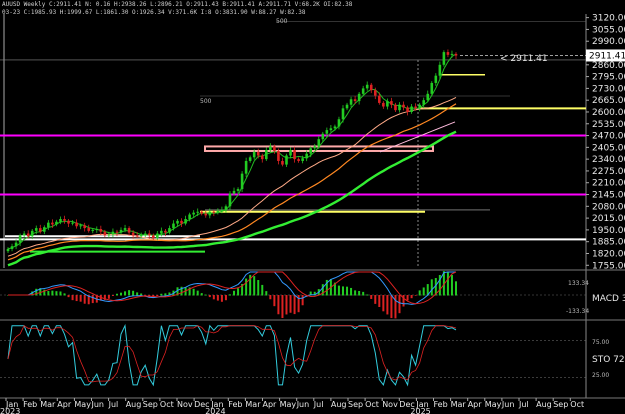 This screenshot has width=625, height=414. I want to click on last-price-value: 2911.41, so click(607, 56).